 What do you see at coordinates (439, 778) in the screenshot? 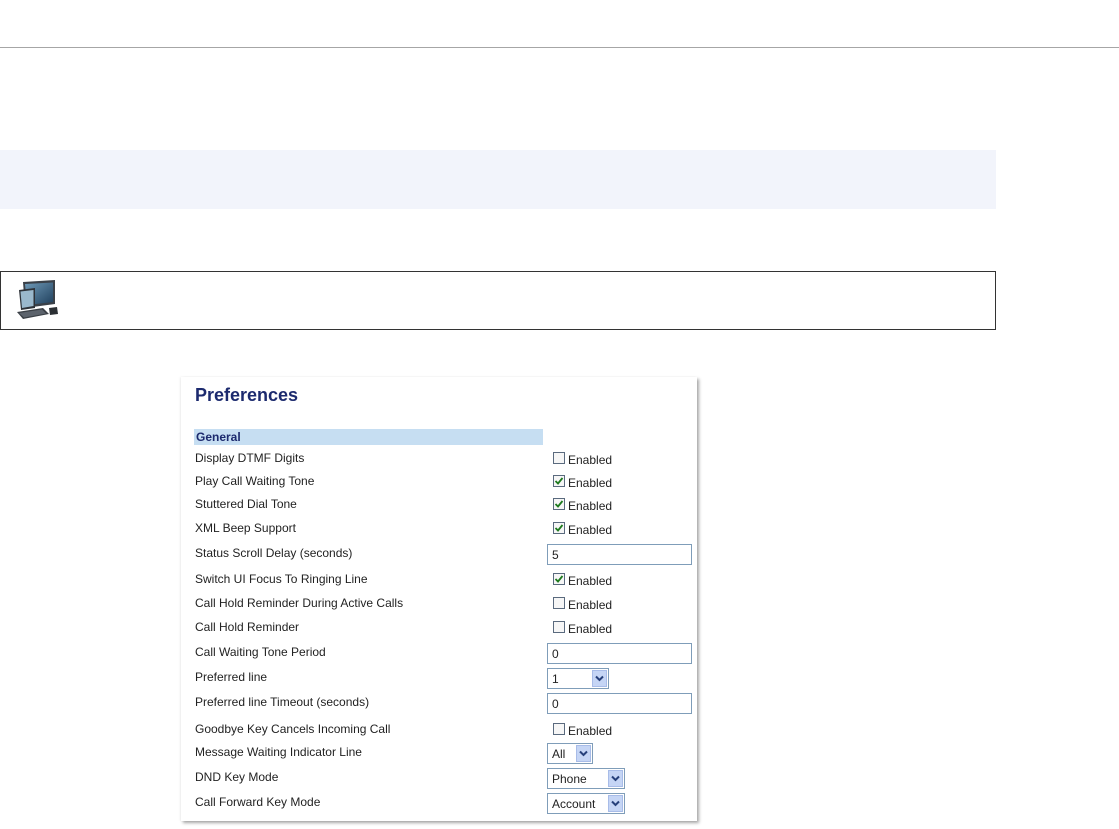
I see `setting-row: DND Key Mode Phone` at bounding box center [439, 778].